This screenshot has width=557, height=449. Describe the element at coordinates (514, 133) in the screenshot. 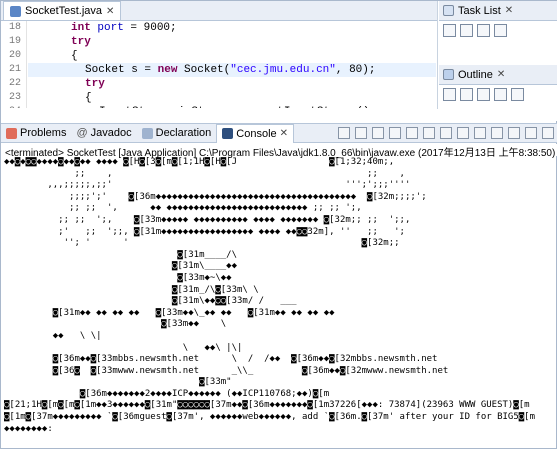

I see `open-console-icon` at that location.